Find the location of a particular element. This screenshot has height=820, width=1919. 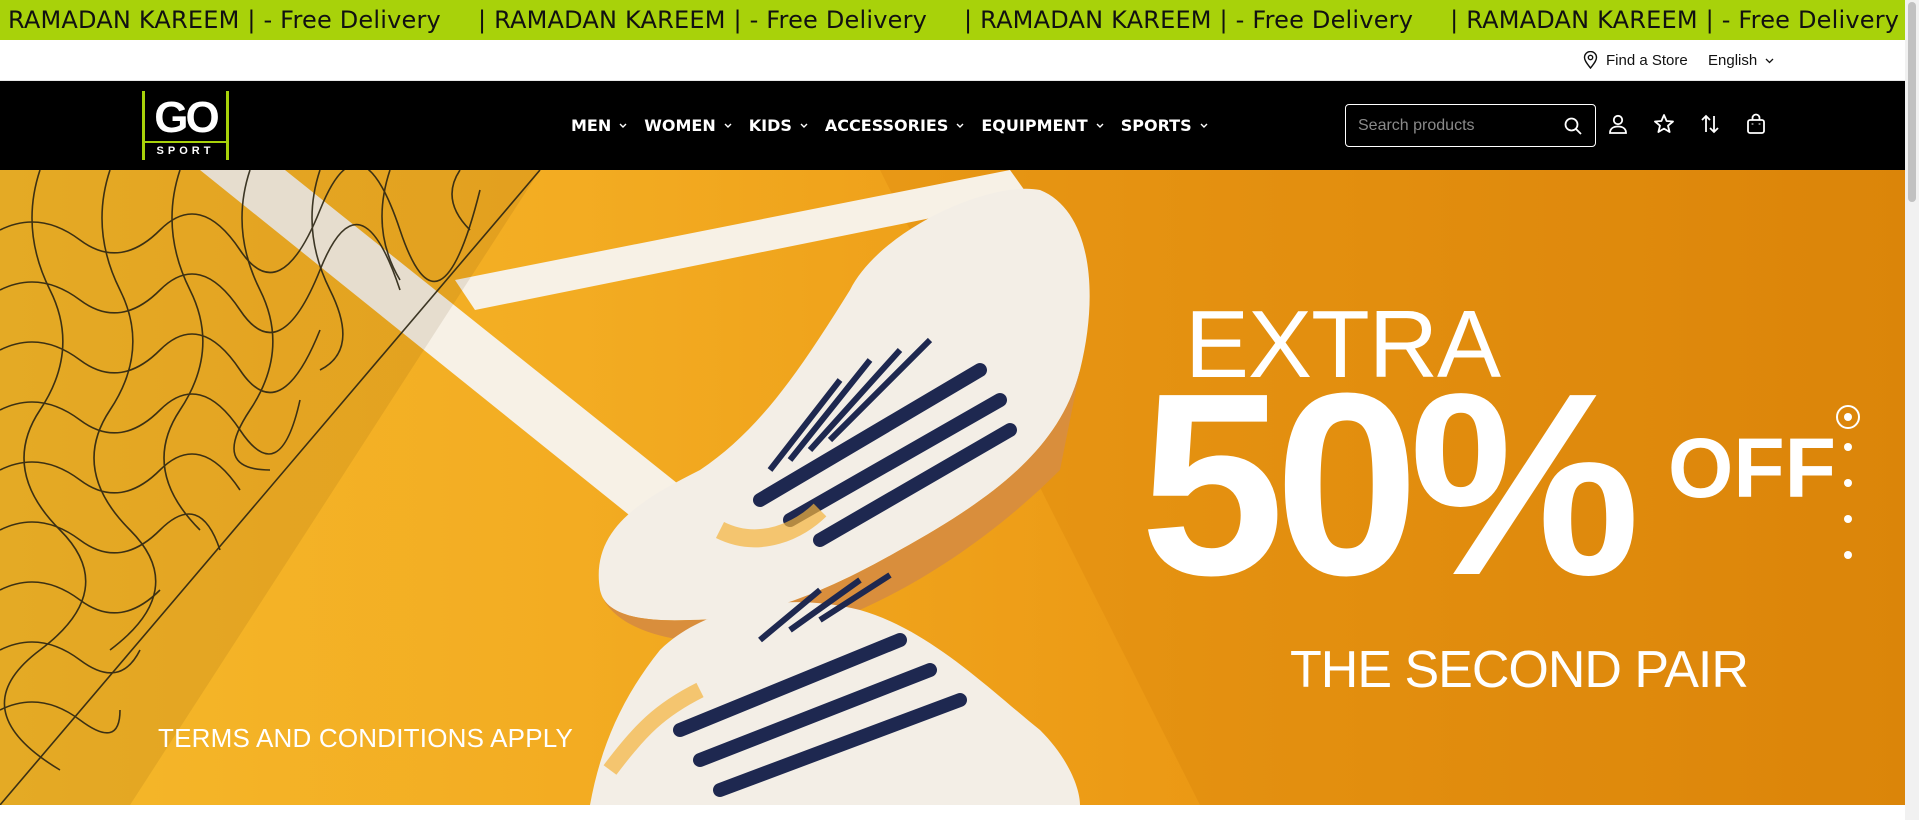

go-sport-logo: GO SPORT is located at coordinates (185, 125).